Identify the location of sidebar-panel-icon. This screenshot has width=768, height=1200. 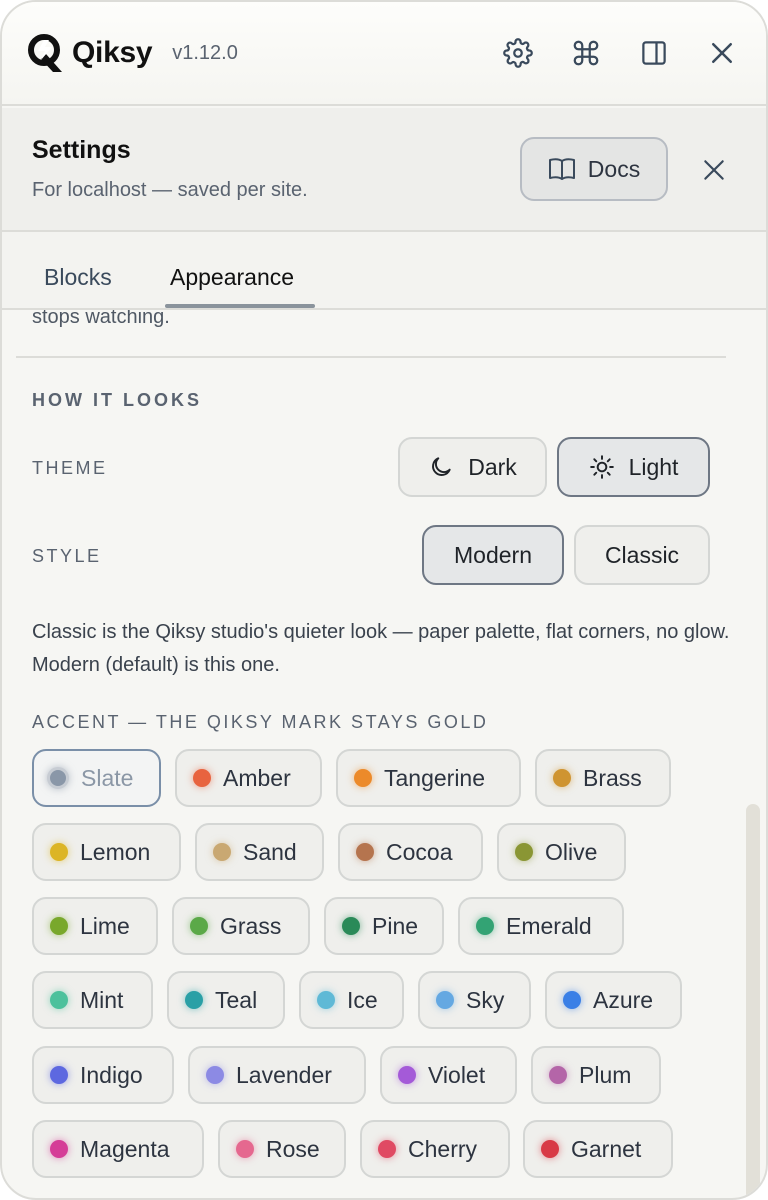
(654, 53).